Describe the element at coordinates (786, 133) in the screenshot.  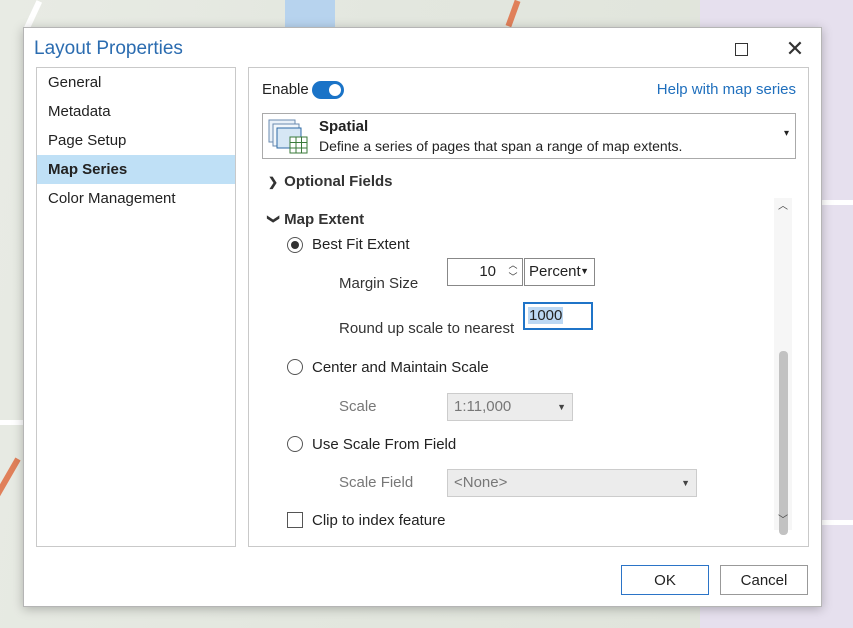
I see `dropdown-caret-icon: ▾` at that location.